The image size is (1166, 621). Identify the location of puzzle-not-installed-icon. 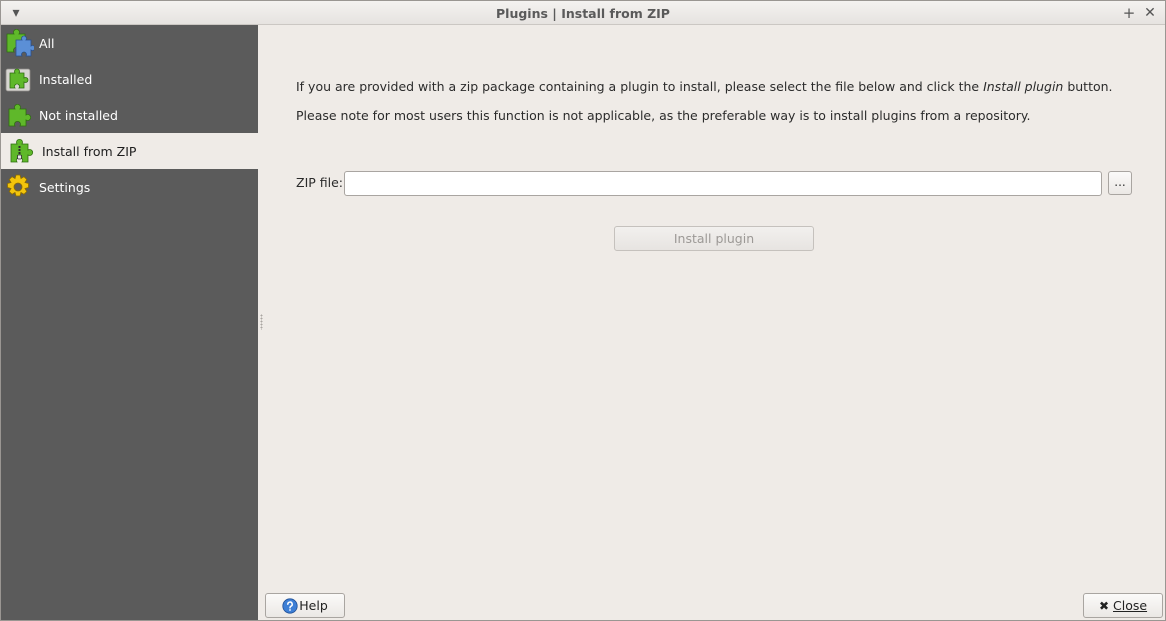
(19, 115).